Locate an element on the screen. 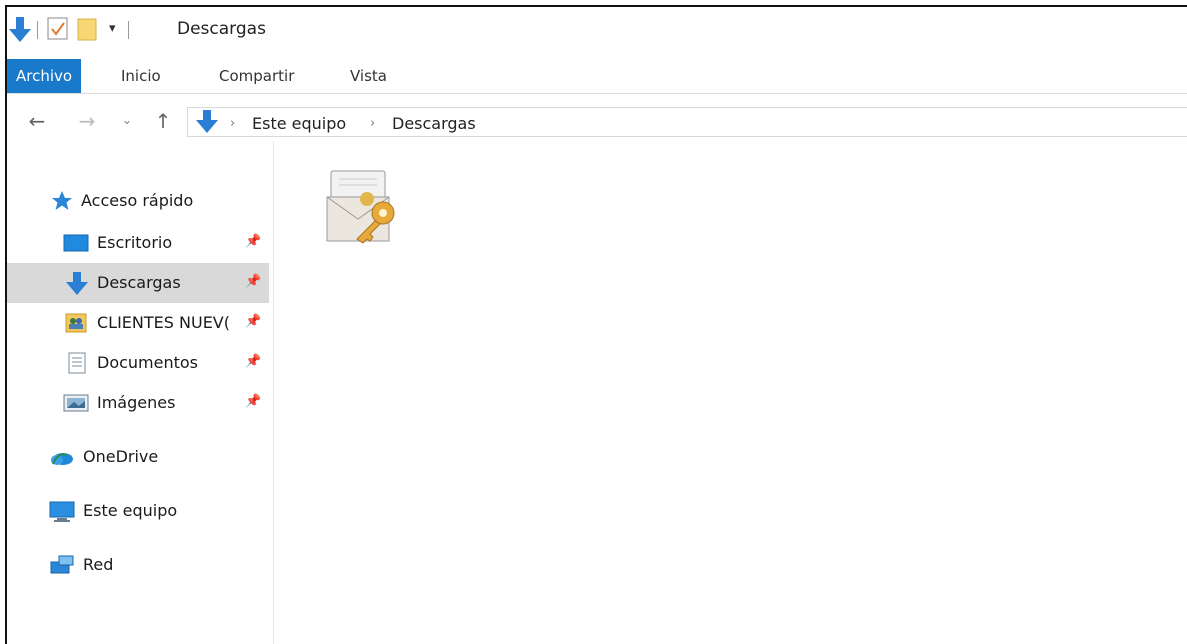  tab-compartir: Compartir is located at coordinates (256, 76).